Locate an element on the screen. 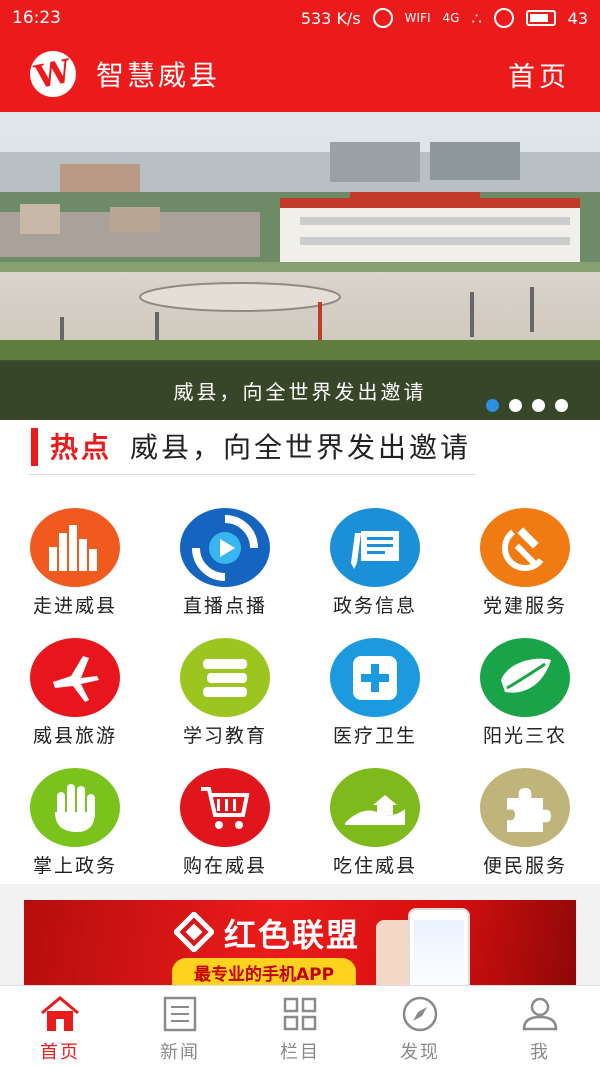  tab-me: 我 is located at coordinates (540, 1026).